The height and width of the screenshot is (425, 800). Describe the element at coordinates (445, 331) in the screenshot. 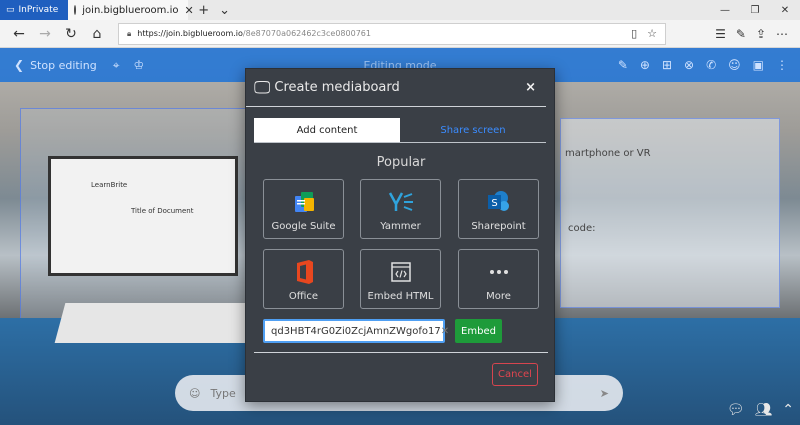

I see `clear-input-icon: ✕` at that location.